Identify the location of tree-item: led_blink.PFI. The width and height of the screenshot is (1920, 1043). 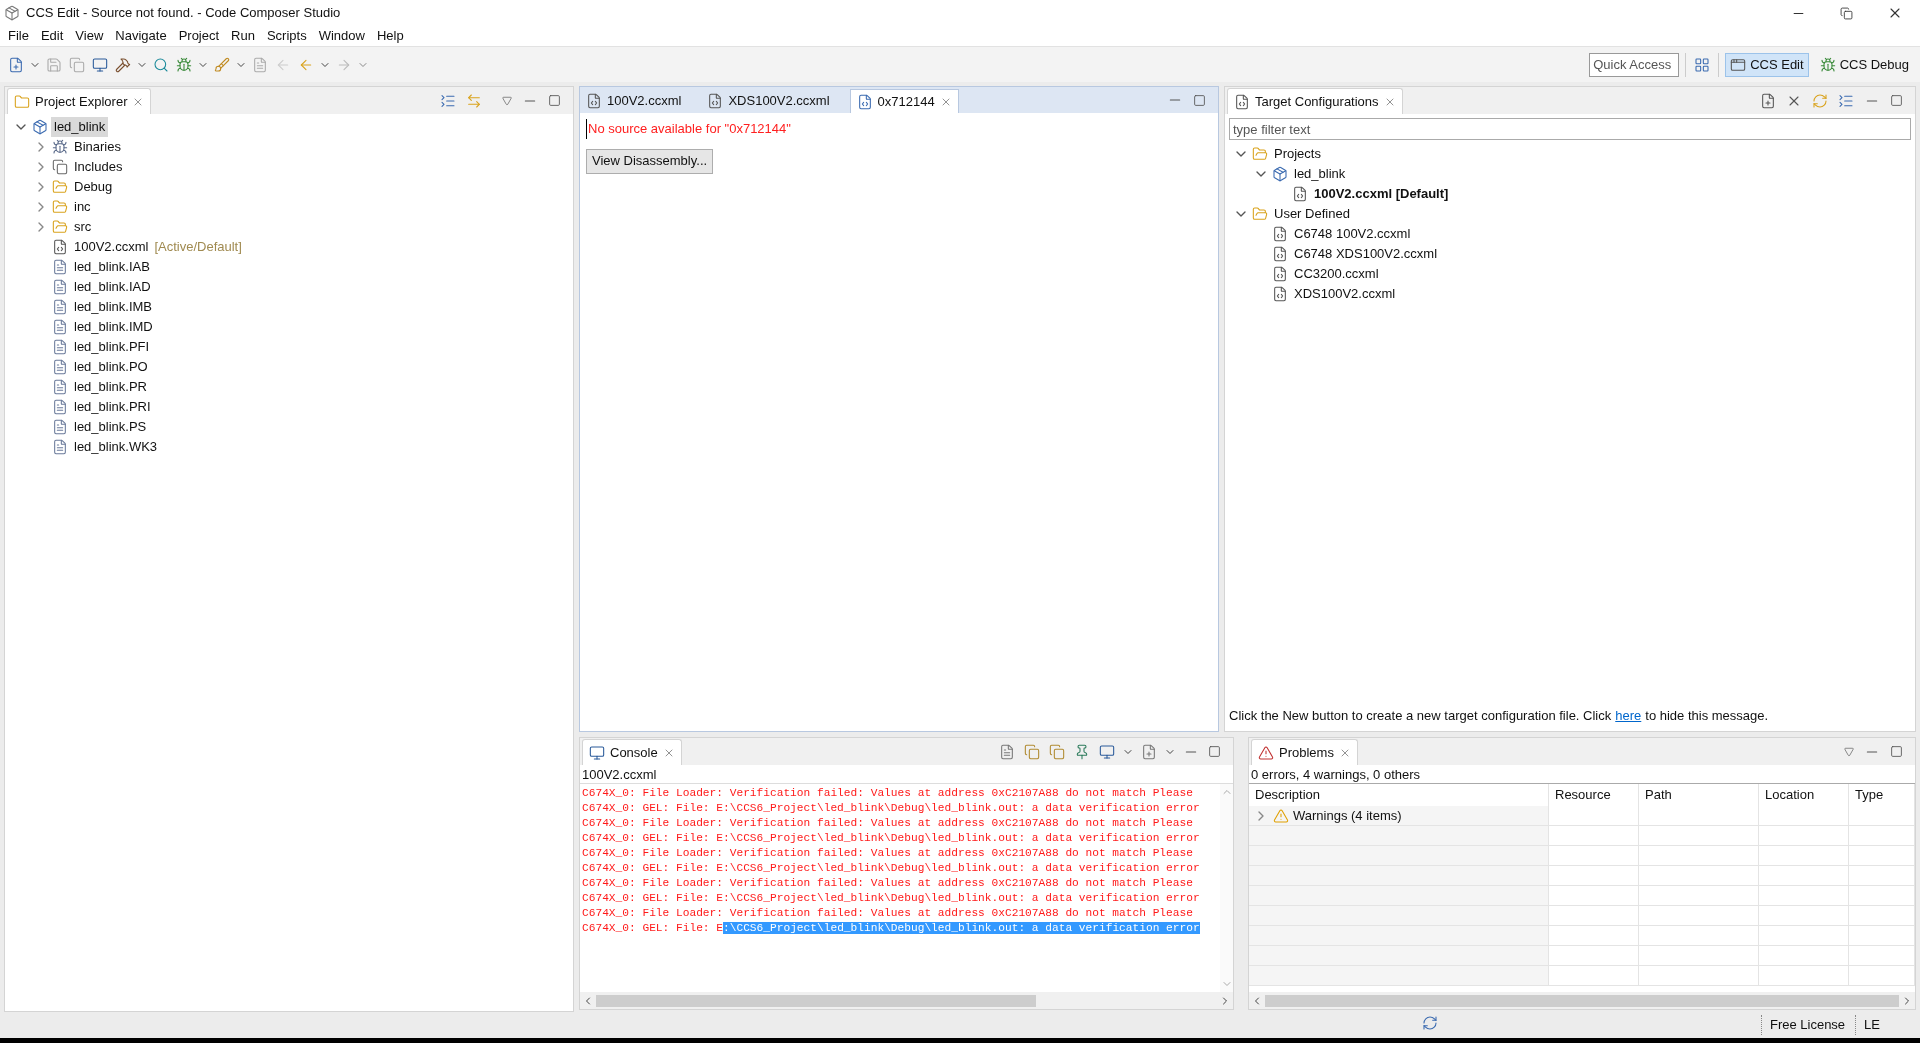
(112, 347).